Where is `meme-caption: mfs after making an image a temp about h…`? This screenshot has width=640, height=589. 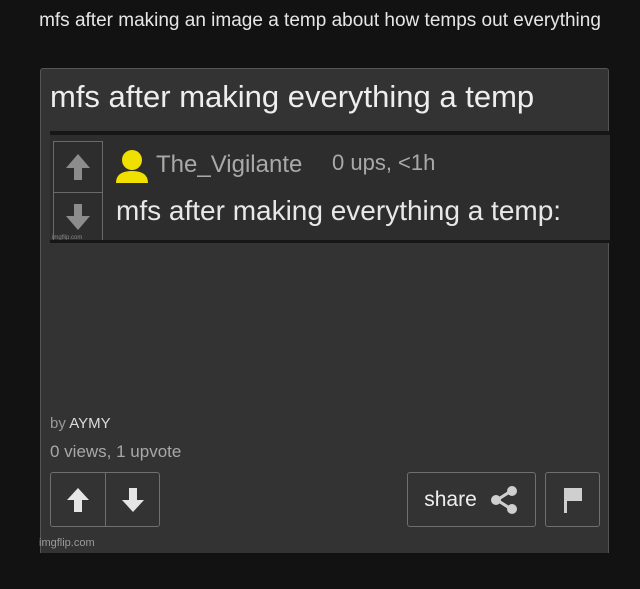 meme-caption: mfs after making an image a temp about h… is located at coordinates (320, 20).